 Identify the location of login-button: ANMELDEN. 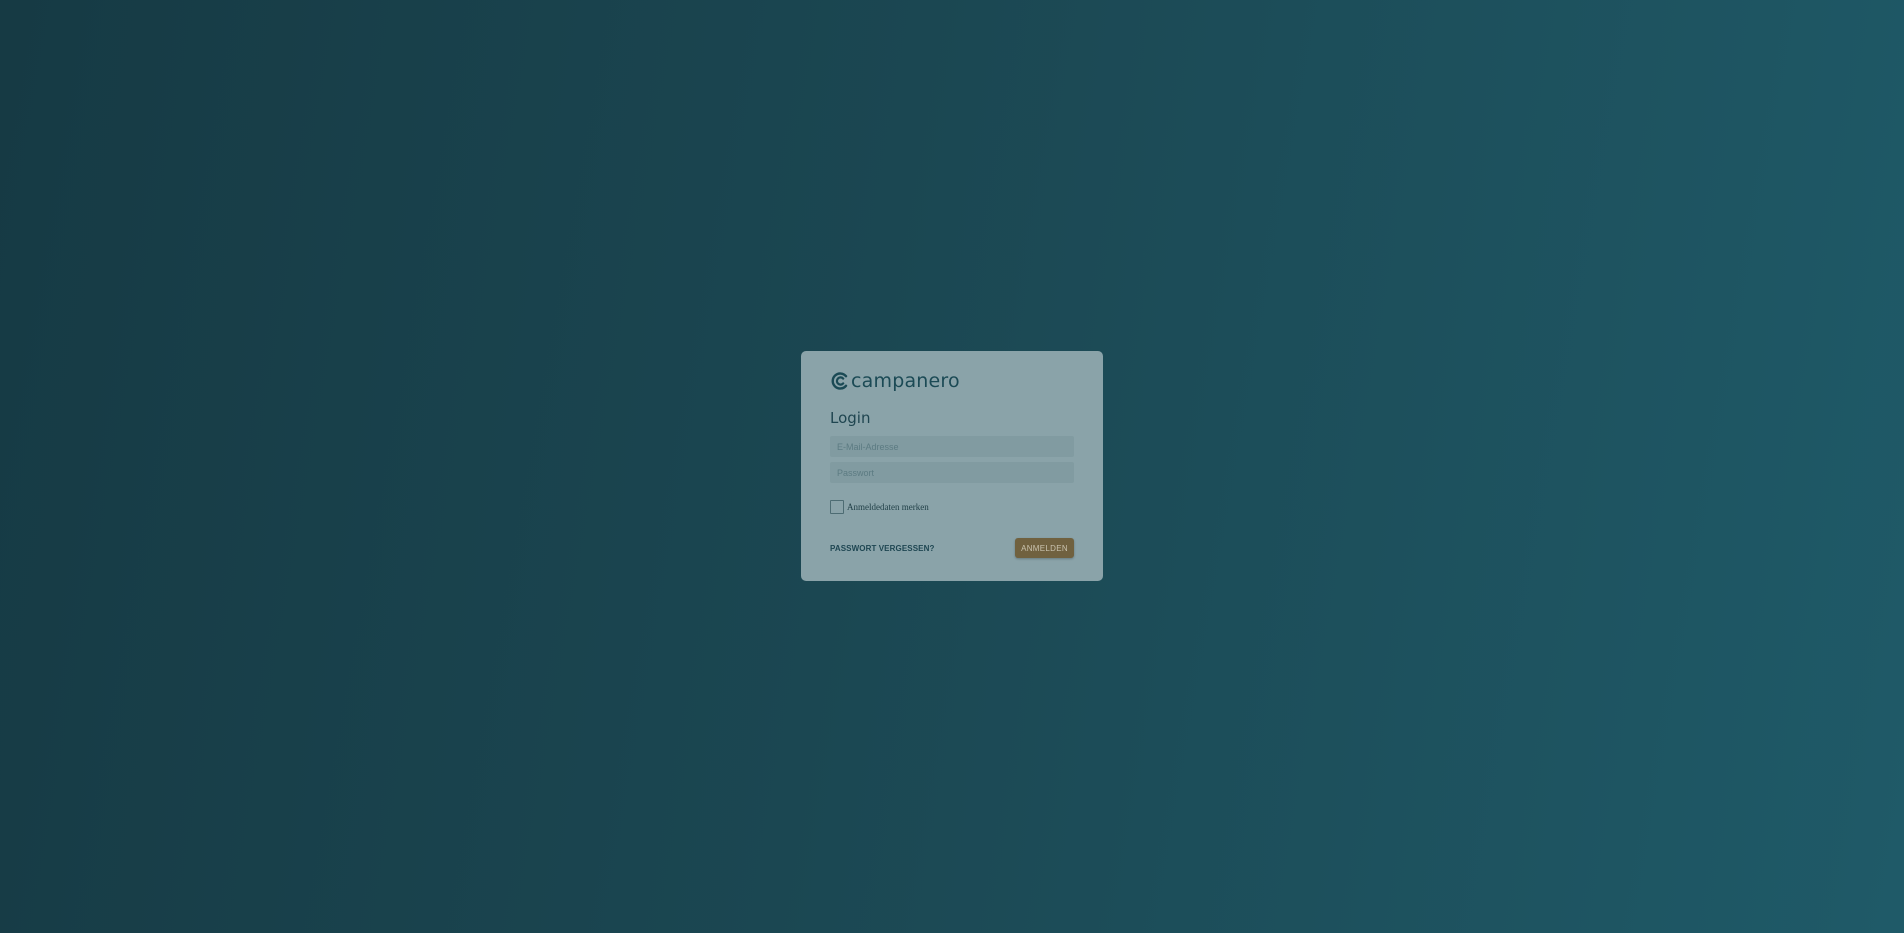
(1044, 548).